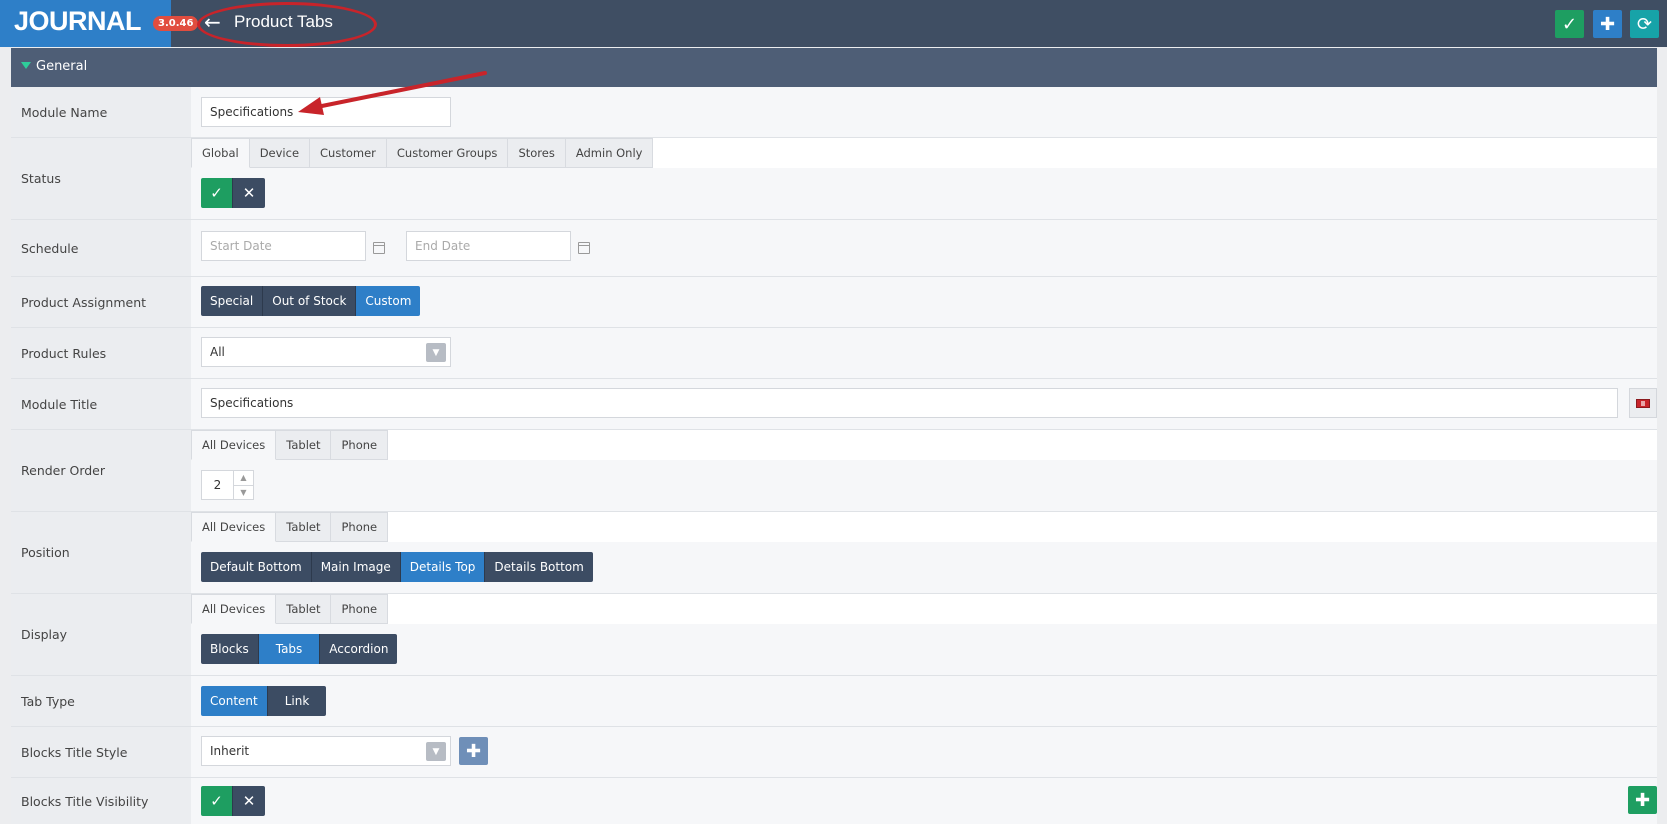 The width and height of the screenshot is (1667, 824). I want to click on check-icon: ✓, so click(1569, 24).